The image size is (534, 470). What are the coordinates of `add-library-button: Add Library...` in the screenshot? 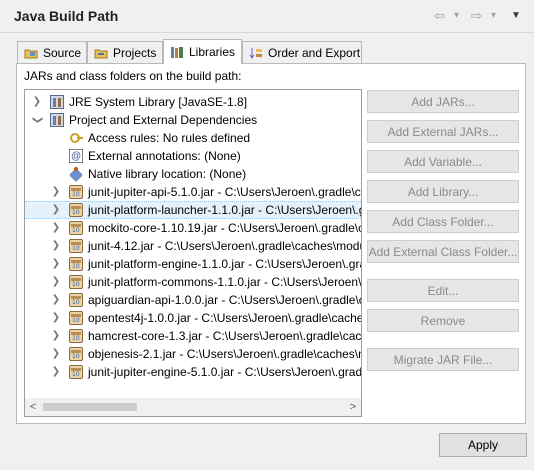 It's located at (443, 191).